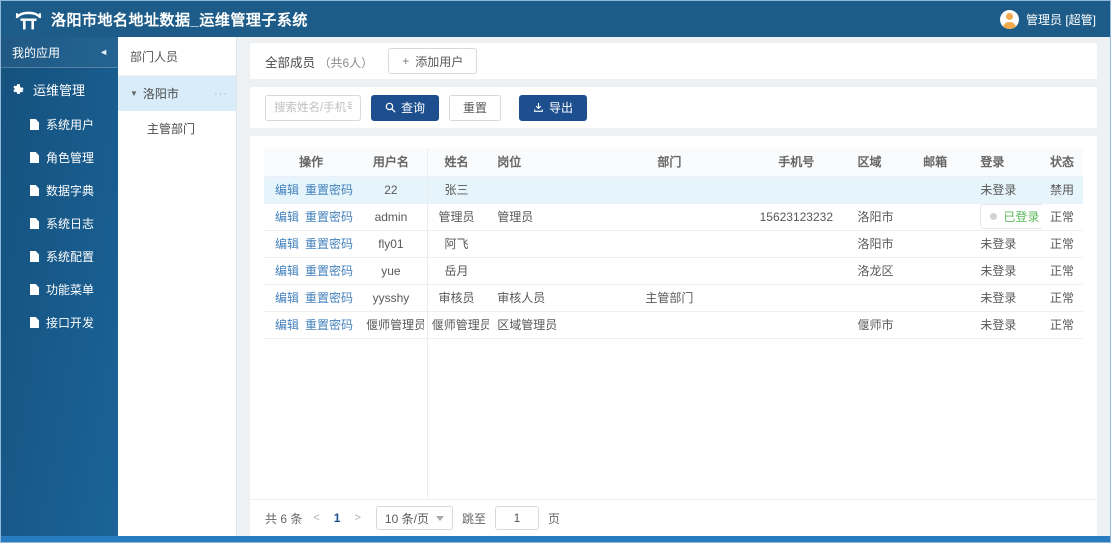 This screenshot has height=543, width=1111. I want to click on status-dot-icon, so click(994, 216).